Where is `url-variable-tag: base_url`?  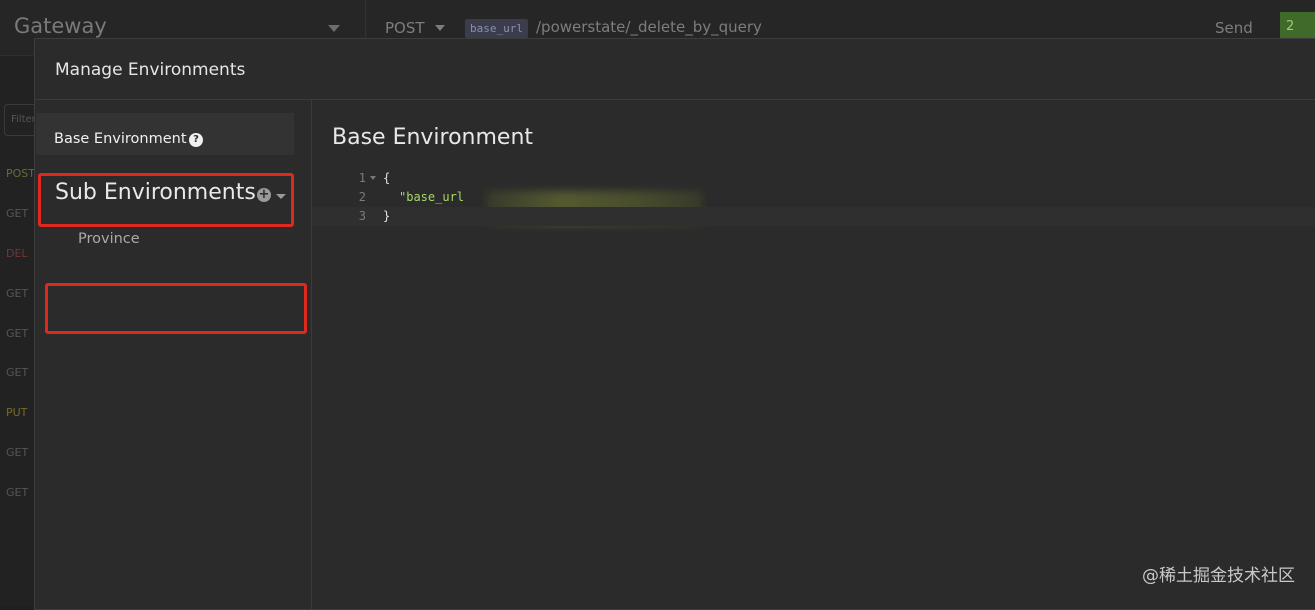
url-variable-tag: base_url is located at coordinates (496, 28).